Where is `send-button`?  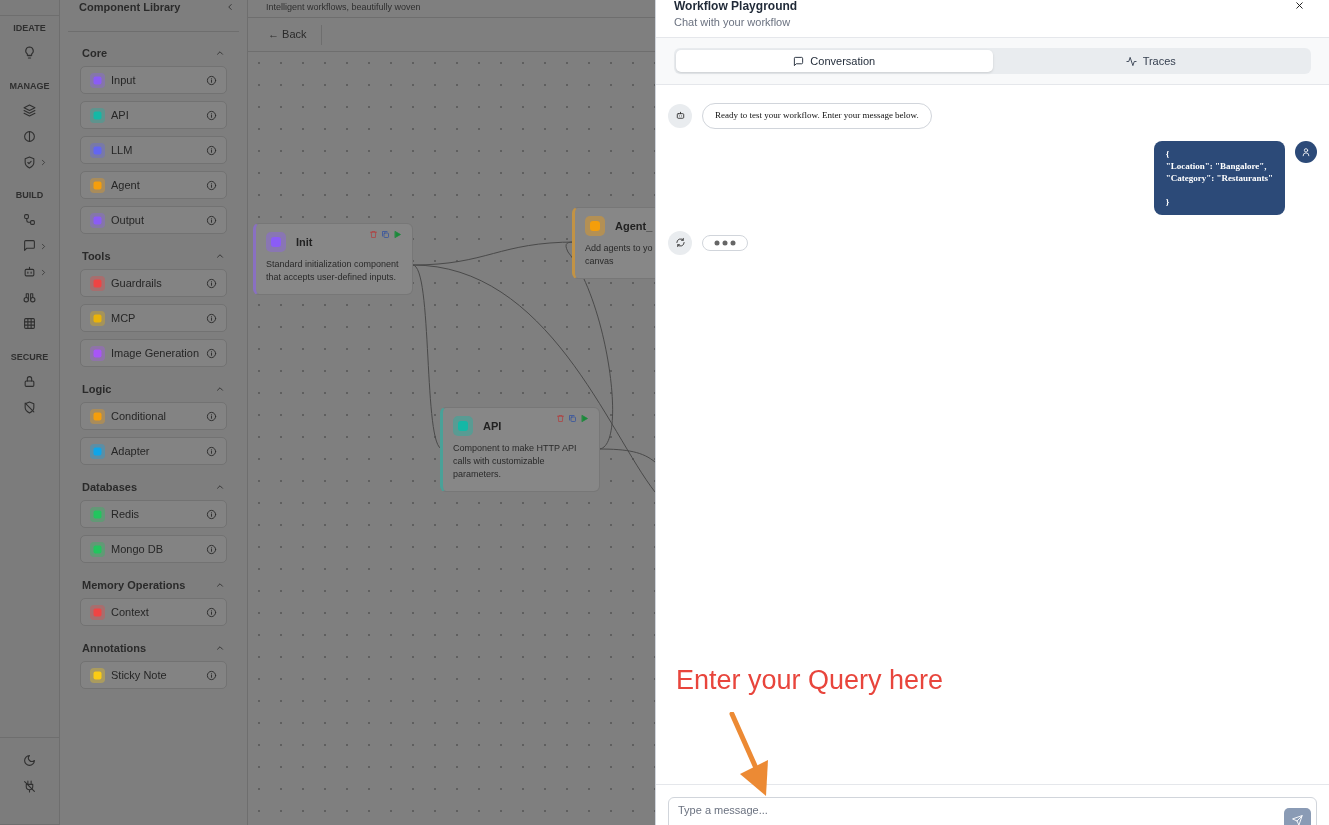
send-button is located at coordinates (1297, 816).